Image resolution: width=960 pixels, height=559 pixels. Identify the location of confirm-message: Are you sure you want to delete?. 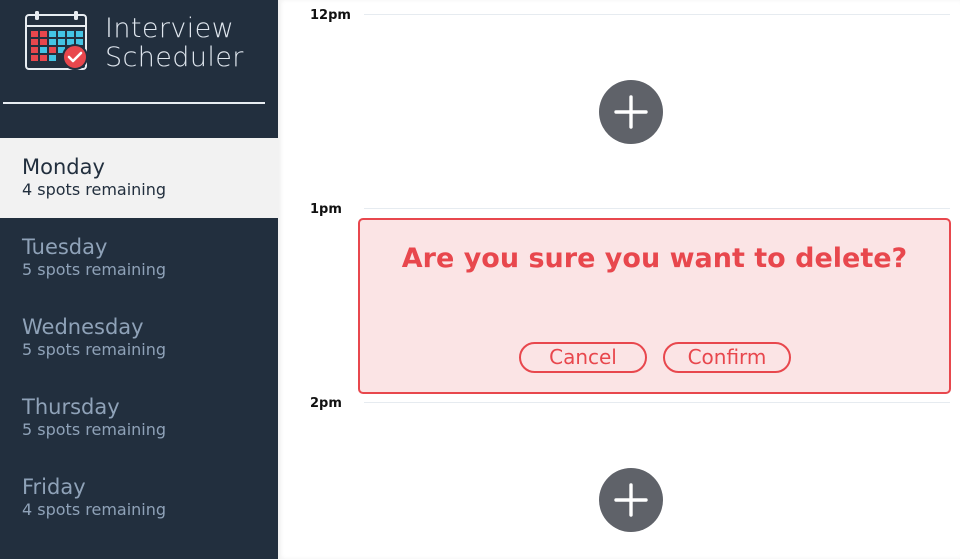
(654, 258).